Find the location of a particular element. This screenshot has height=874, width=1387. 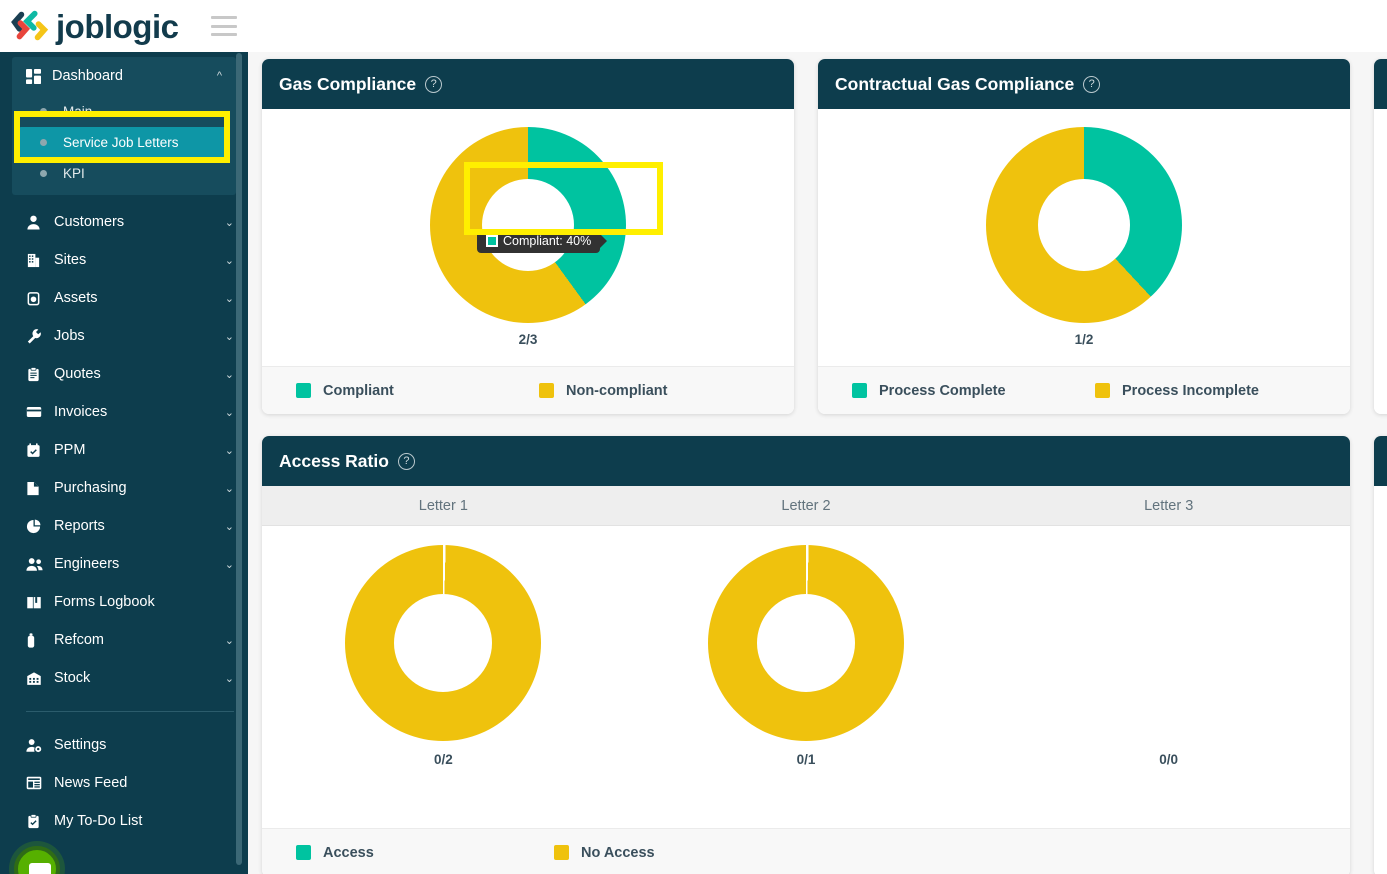

card-body is located at coordinates (1380, 261).